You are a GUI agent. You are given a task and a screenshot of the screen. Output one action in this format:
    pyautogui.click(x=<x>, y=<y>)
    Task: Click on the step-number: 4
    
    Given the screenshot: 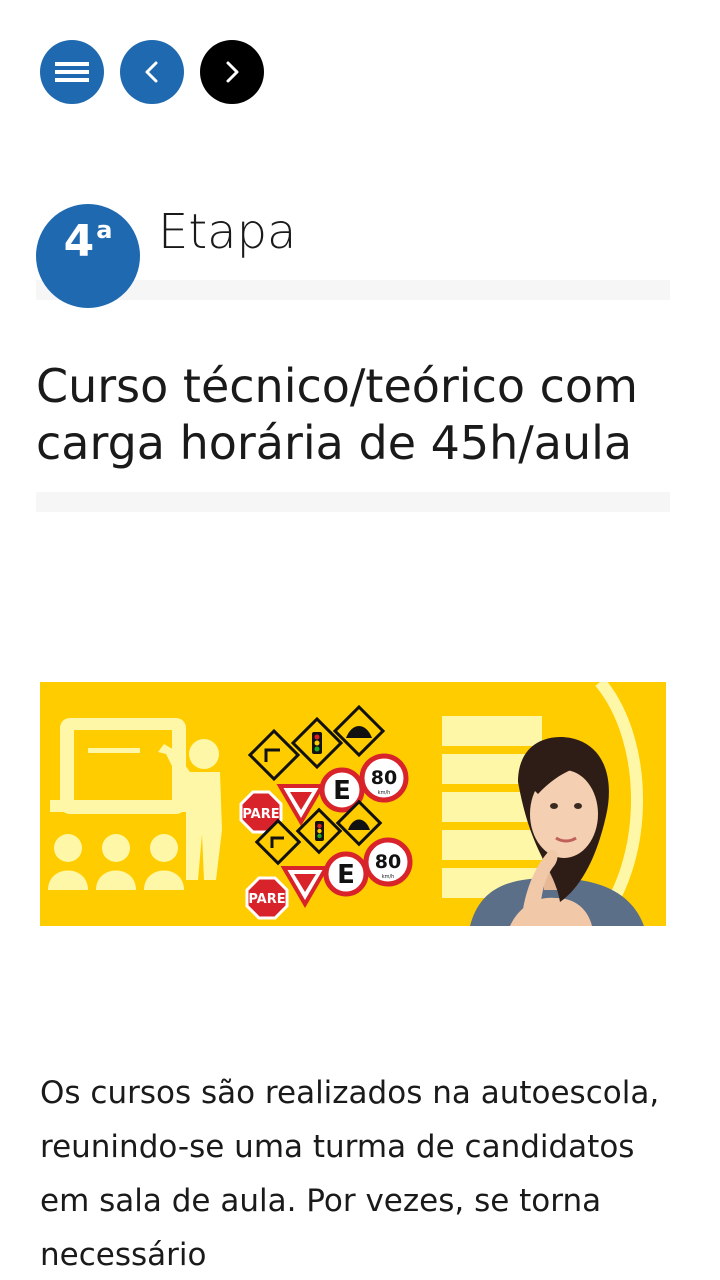 What is the action you would take?
    pyautogui.click(x=79, y=241)
    